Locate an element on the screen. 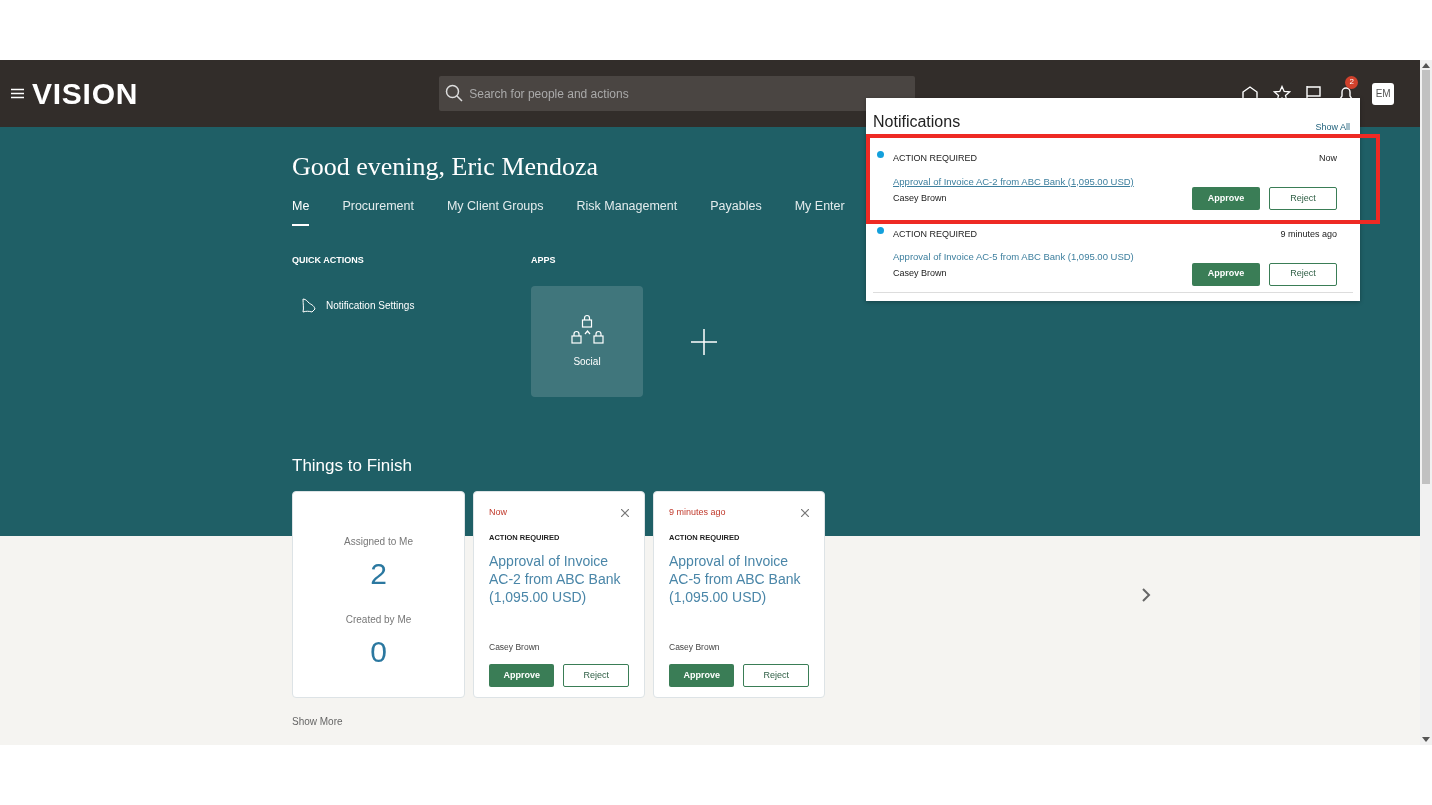 The width and height of the screenshot is (1432, 805). tab: Risk Management is located at coordinates (627, 211).